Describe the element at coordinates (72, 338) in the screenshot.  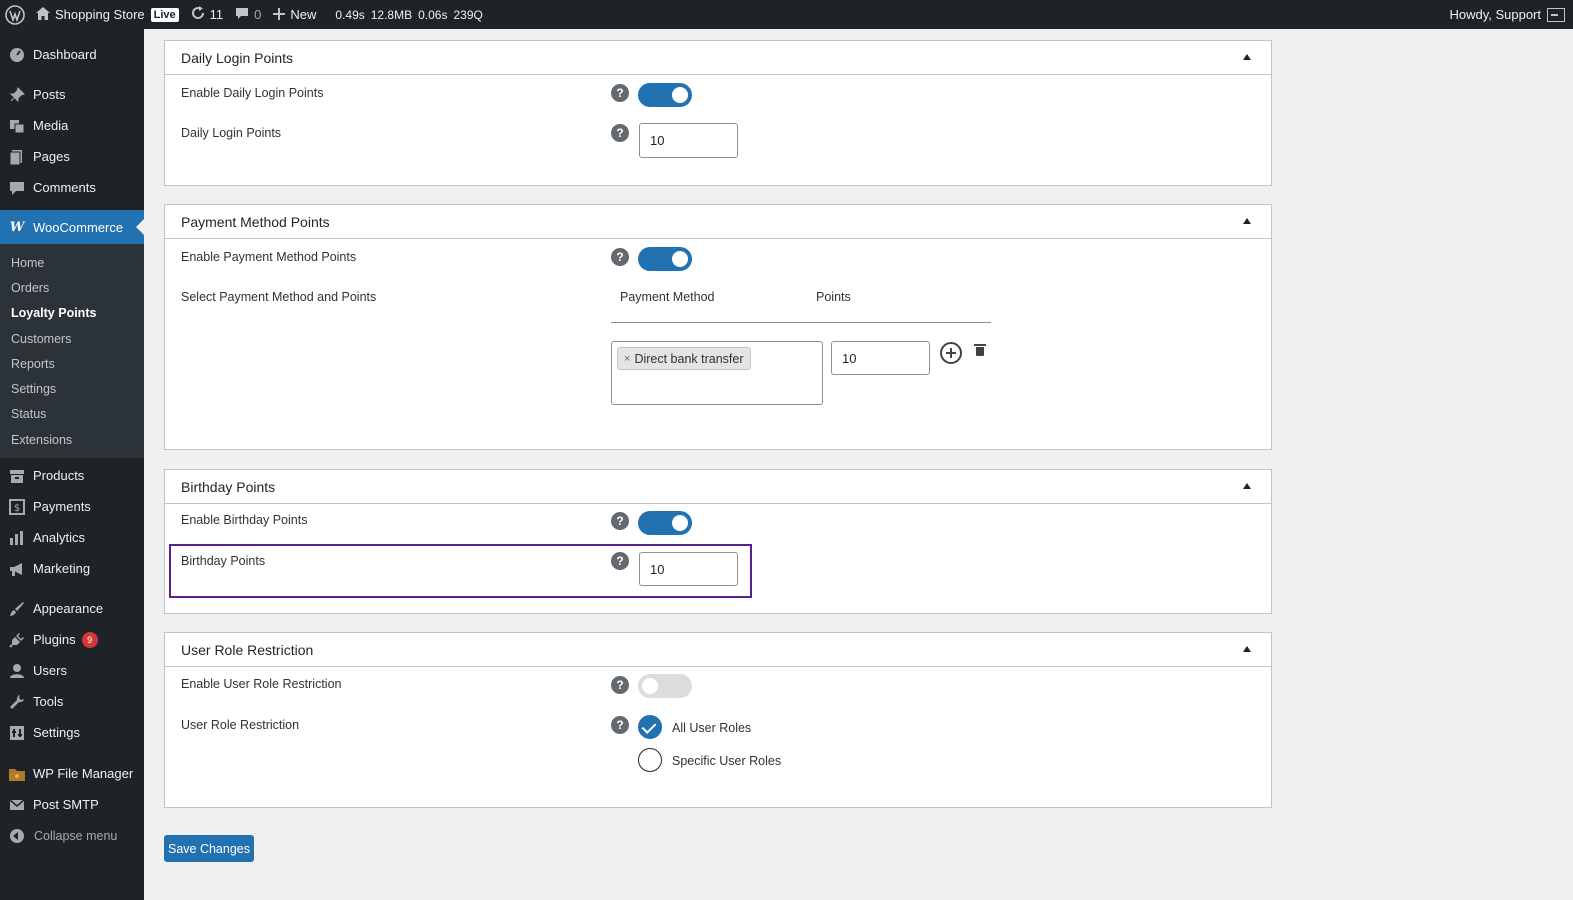
I see `submenu-item-customers: Customers` at that location.